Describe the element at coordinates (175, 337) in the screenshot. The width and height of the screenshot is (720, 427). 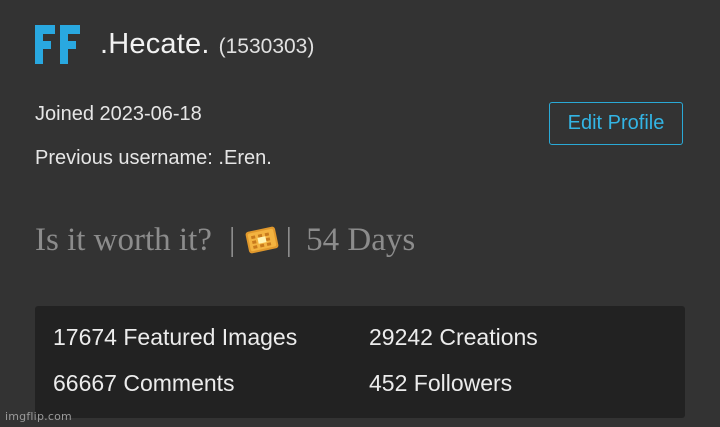
I see `stat-featured-images: 17674 Featured Images` at that location.